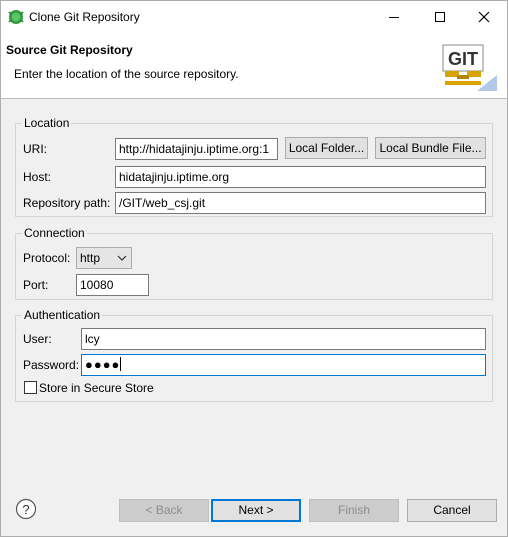 Image resolution: width=508 pixels, height=537 pixels. I want to click on finish-button: Finish, so click(354, 510).